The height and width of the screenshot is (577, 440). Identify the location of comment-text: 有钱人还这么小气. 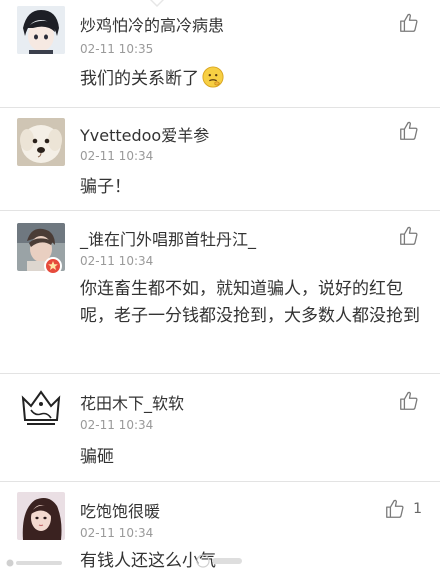
(148, 561).